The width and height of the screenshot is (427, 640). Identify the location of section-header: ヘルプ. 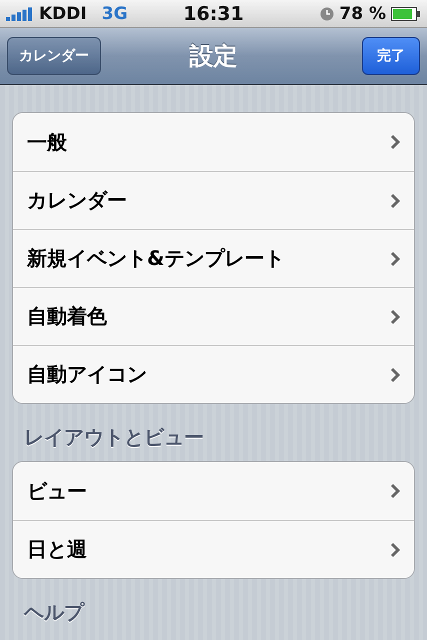
(54, 612).